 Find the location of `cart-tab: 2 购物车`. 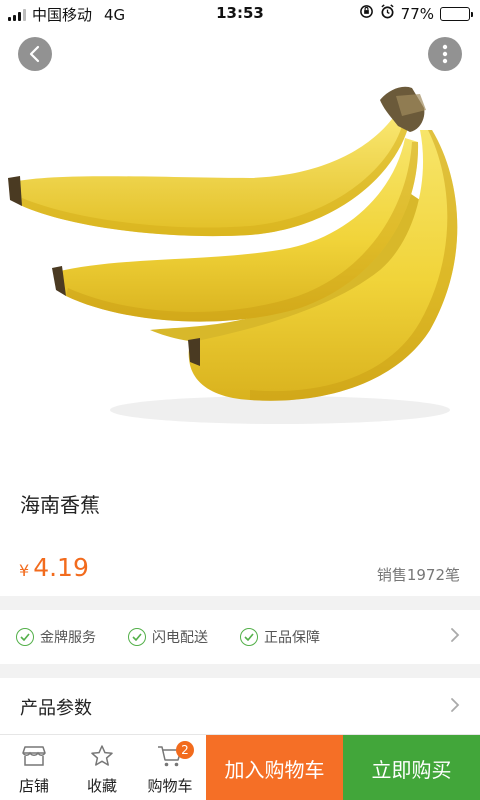

cart-tab: 2 购物车 is located at coordinates (170, 767).